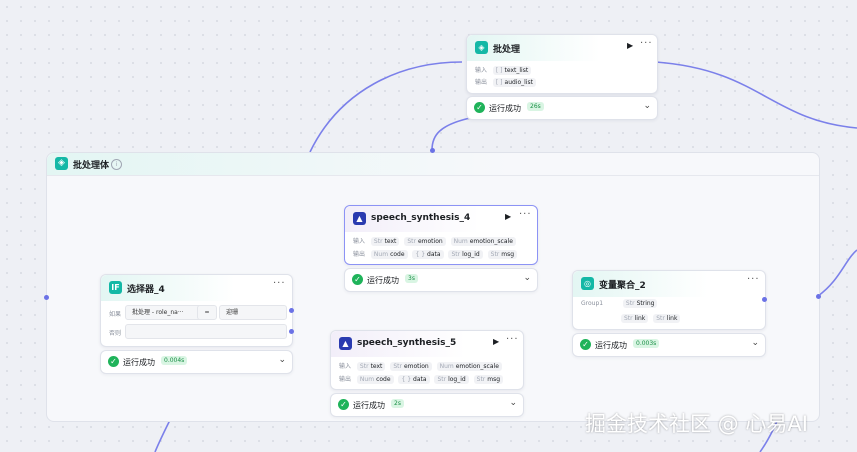 This screenshot has width=857, height=452. What do you see at coordinates (115, 287) in the screenshot?
I see `if-icon: IF` at bounding box center [115, 287].